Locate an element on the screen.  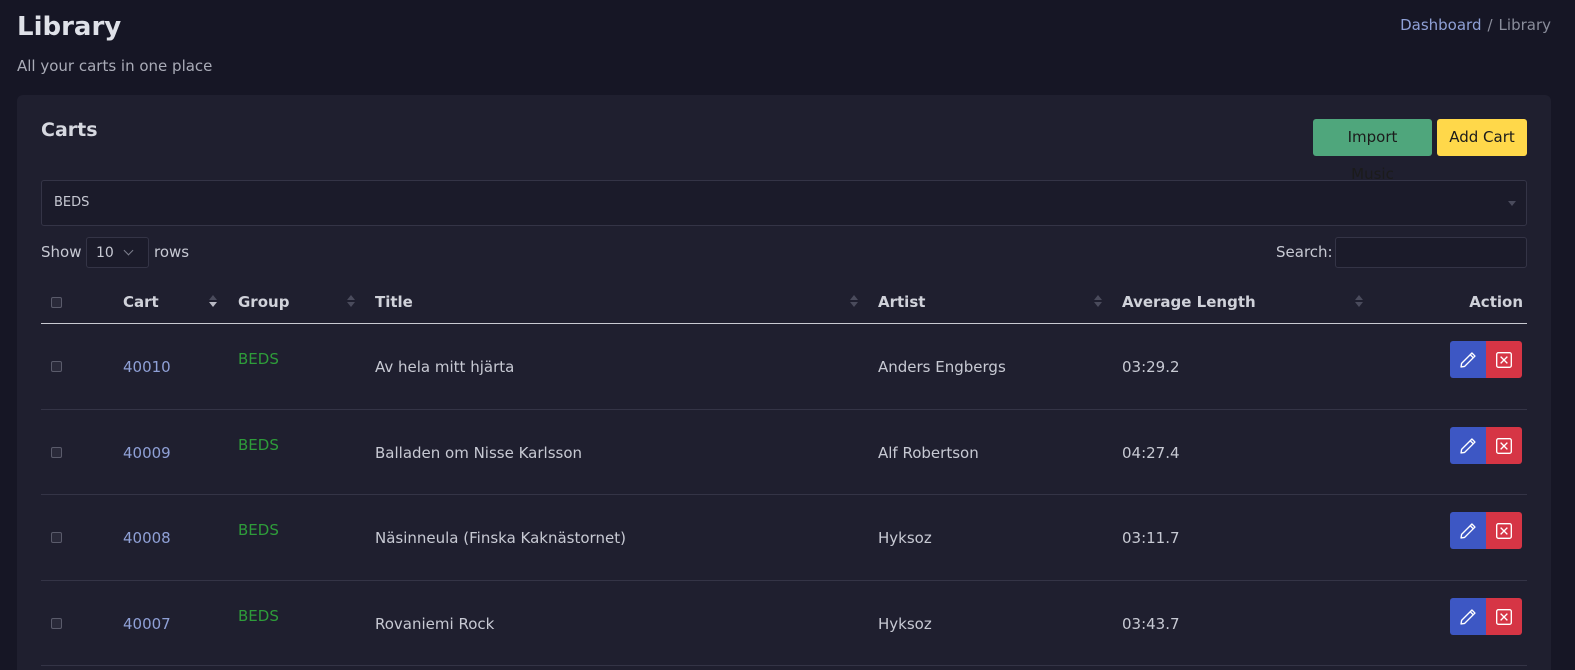
column-header-average-length: Average Length is located at coordinates (1189, 302).